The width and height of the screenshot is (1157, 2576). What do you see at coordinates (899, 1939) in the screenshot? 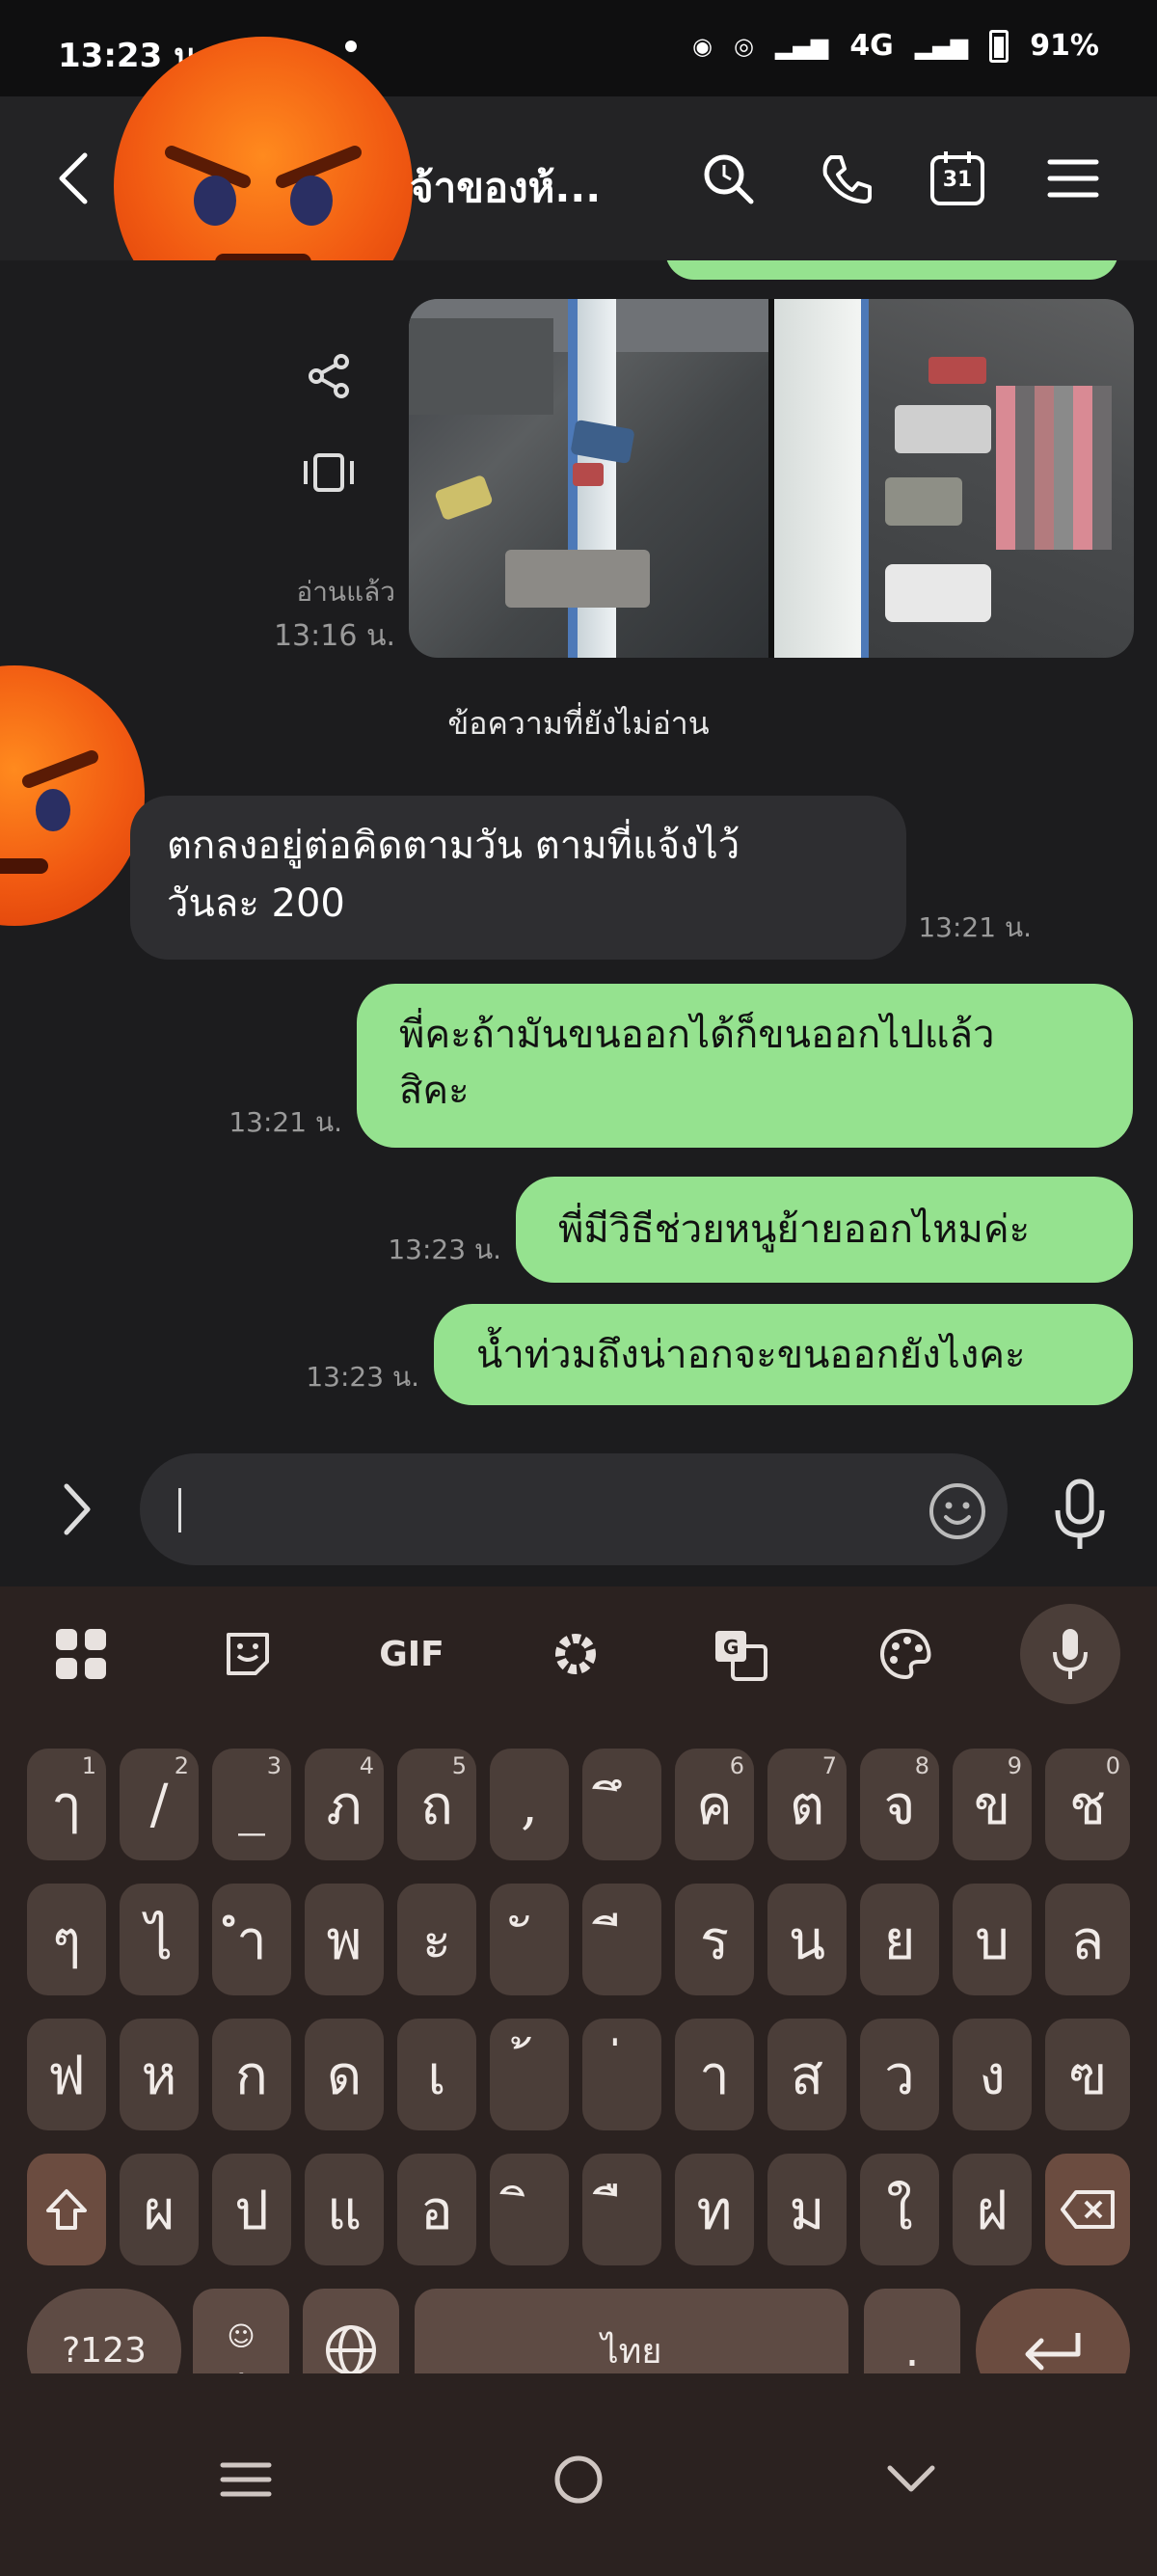
I see `key: ย` at bounding box center [899, 1939].